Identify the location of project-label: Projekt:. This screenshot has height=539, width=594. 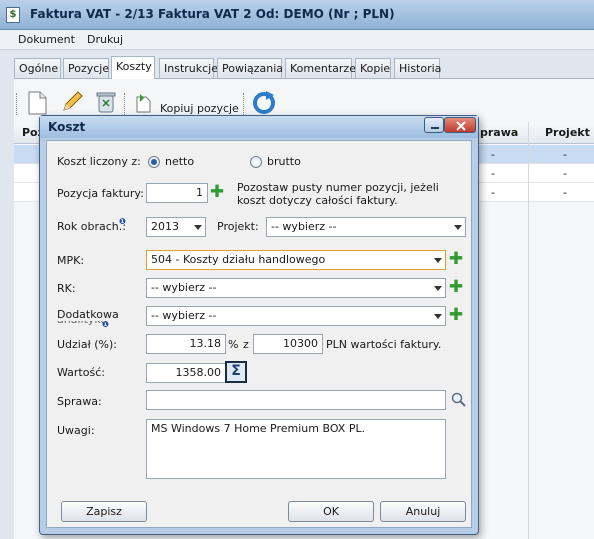
(238, 226).